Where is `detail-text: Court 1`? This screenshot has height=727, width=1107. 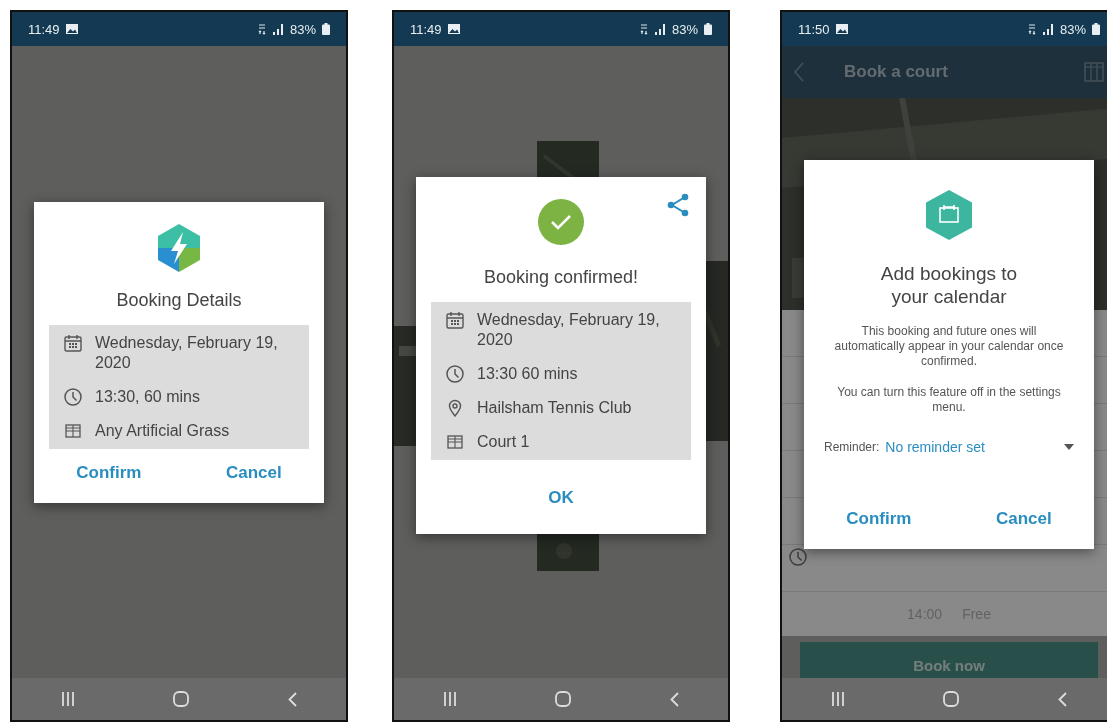 detail-text: Court 1 is located at coordinates (503, 442).